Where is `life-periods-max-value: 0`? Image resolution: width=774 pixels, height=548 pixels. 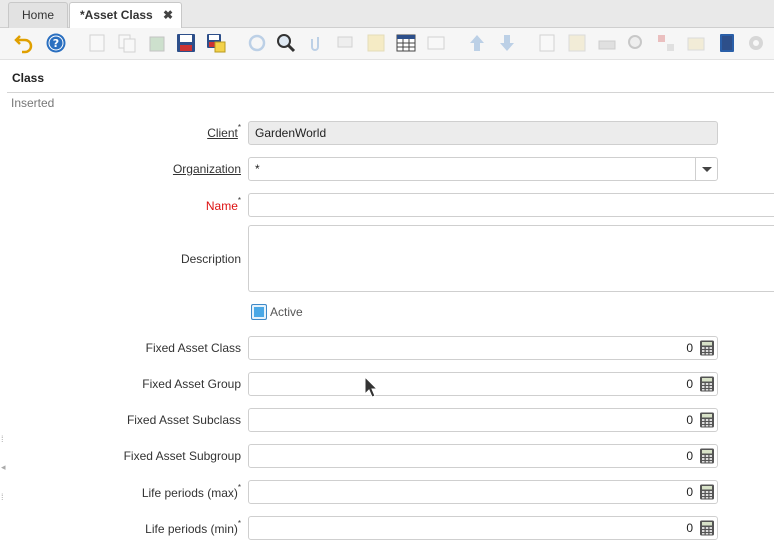
life-periods-max-value: 0 is located at coordinates (689, 492).